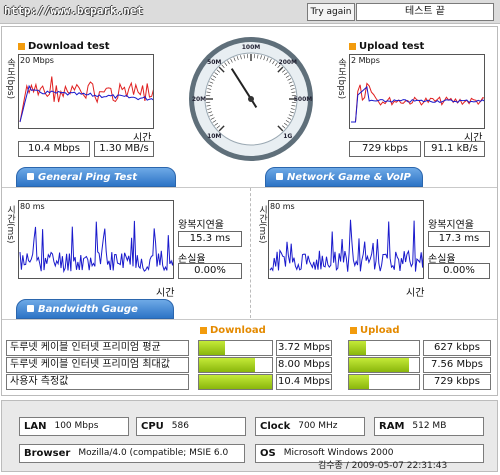 This screenshot has height=475, width=500. What do you see at coordinates (74, 426) in the screenshot?
I see `lan-info: LAN 100 Mbps` at bounding box center [74, 426].